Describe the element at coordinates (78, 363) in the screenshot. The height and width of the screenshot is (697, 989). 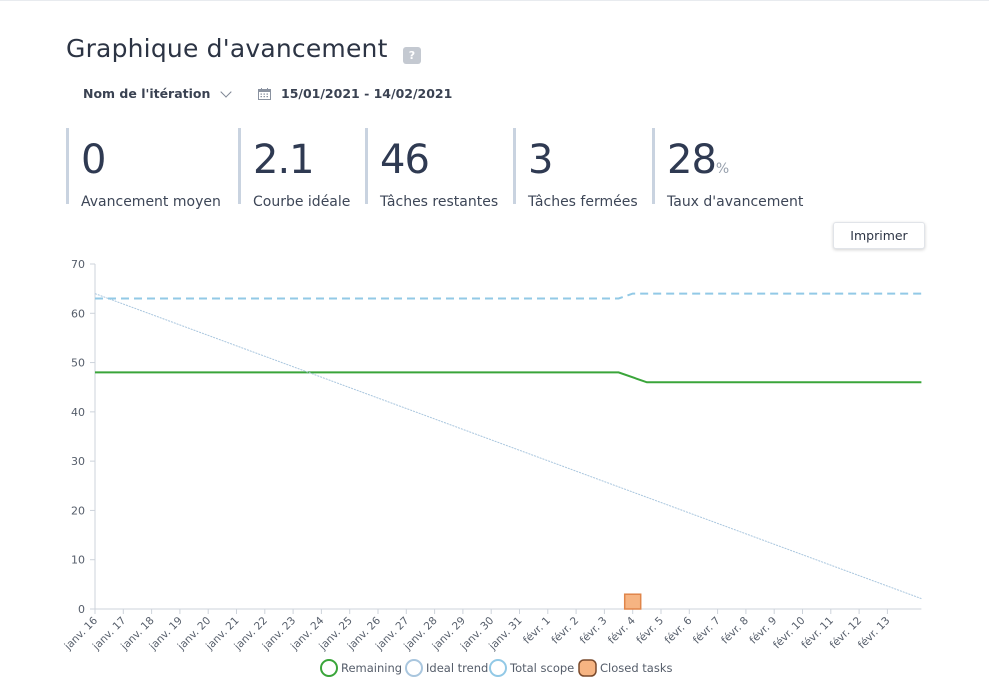
I see `y-tick-label: 50` at that location.